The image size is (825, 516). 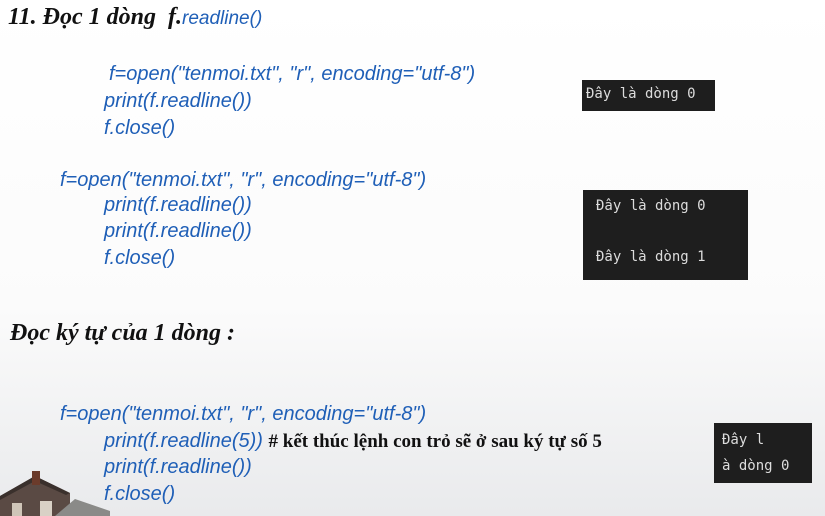 What do you see at coordinates (222, 18) in the screenshot?
I see `title-method: readline()` at bounding box center [222, 18].